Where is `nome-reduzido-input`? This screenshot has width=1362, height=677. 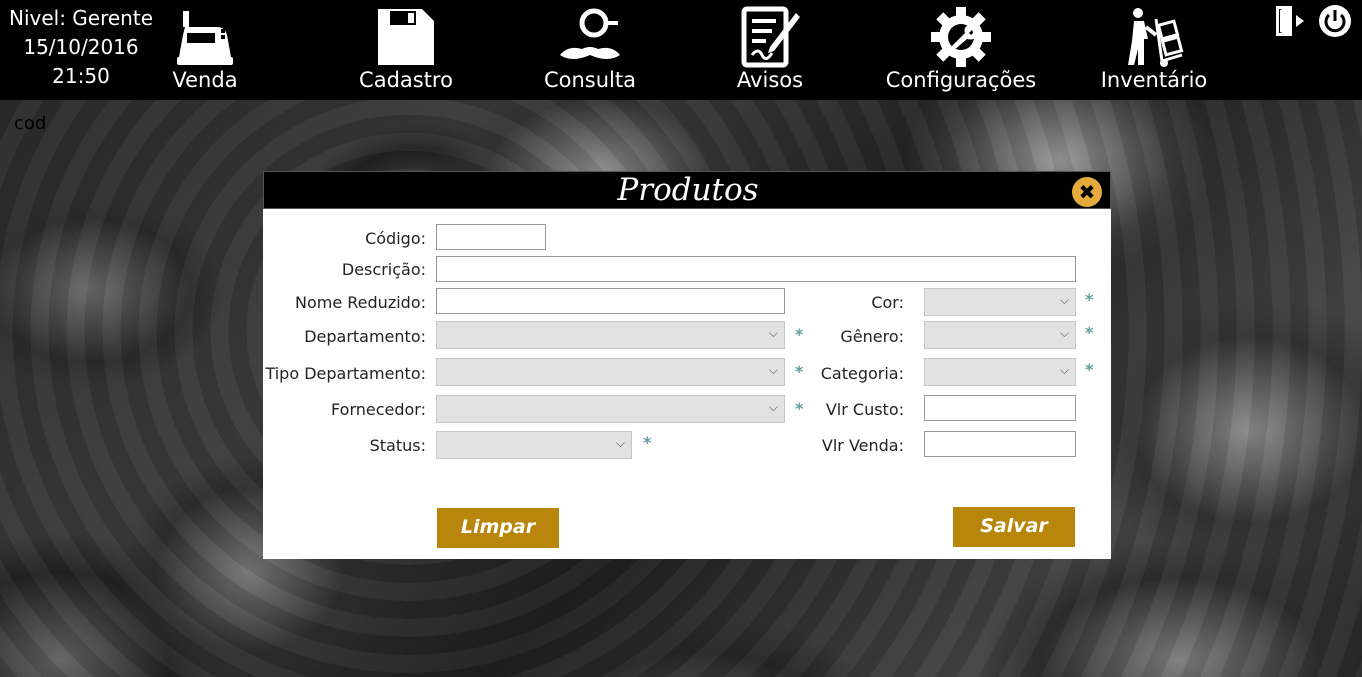 nome-reduzido-input is located at coordinates (610, 301).